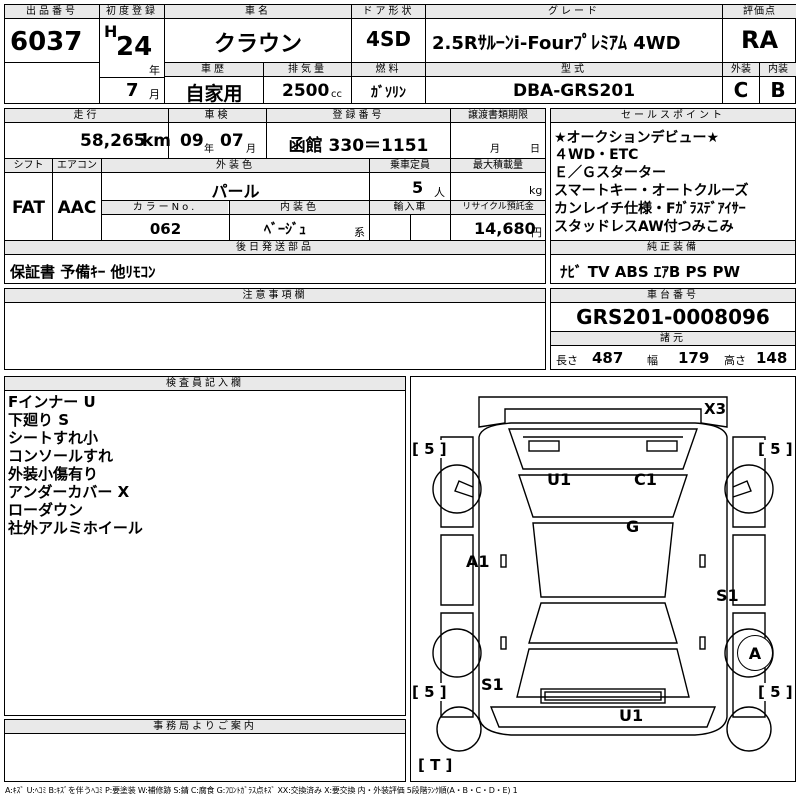  What do you see at coordinates (358, 146) in the screenshot?
I see `registration-number: 函館 330＝1151` at bounding box center [358, 146].